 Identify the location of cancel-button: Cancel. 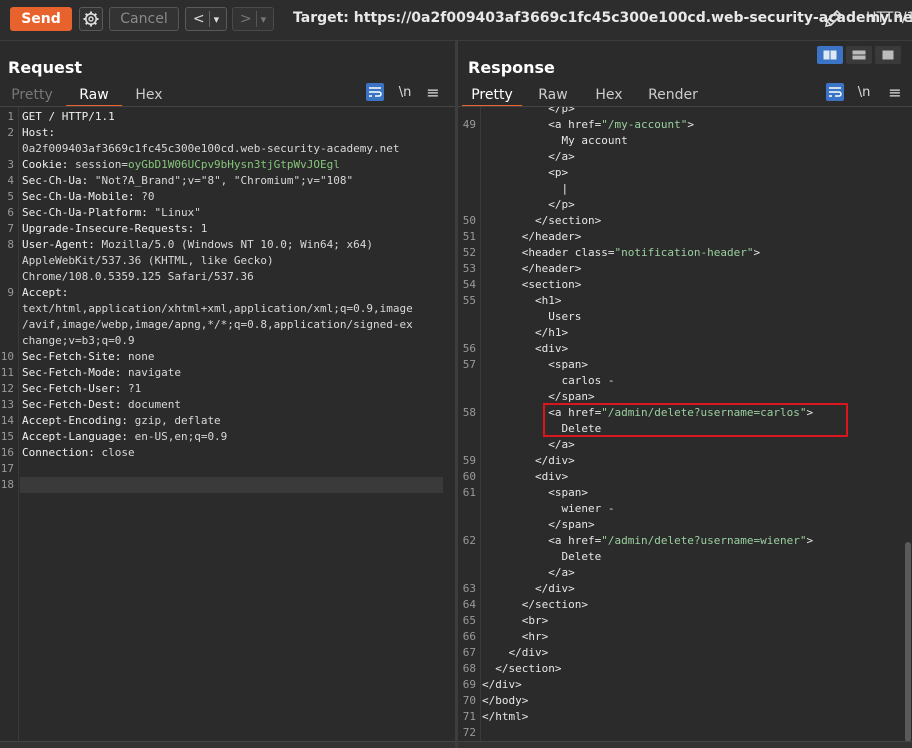
(144, 19).